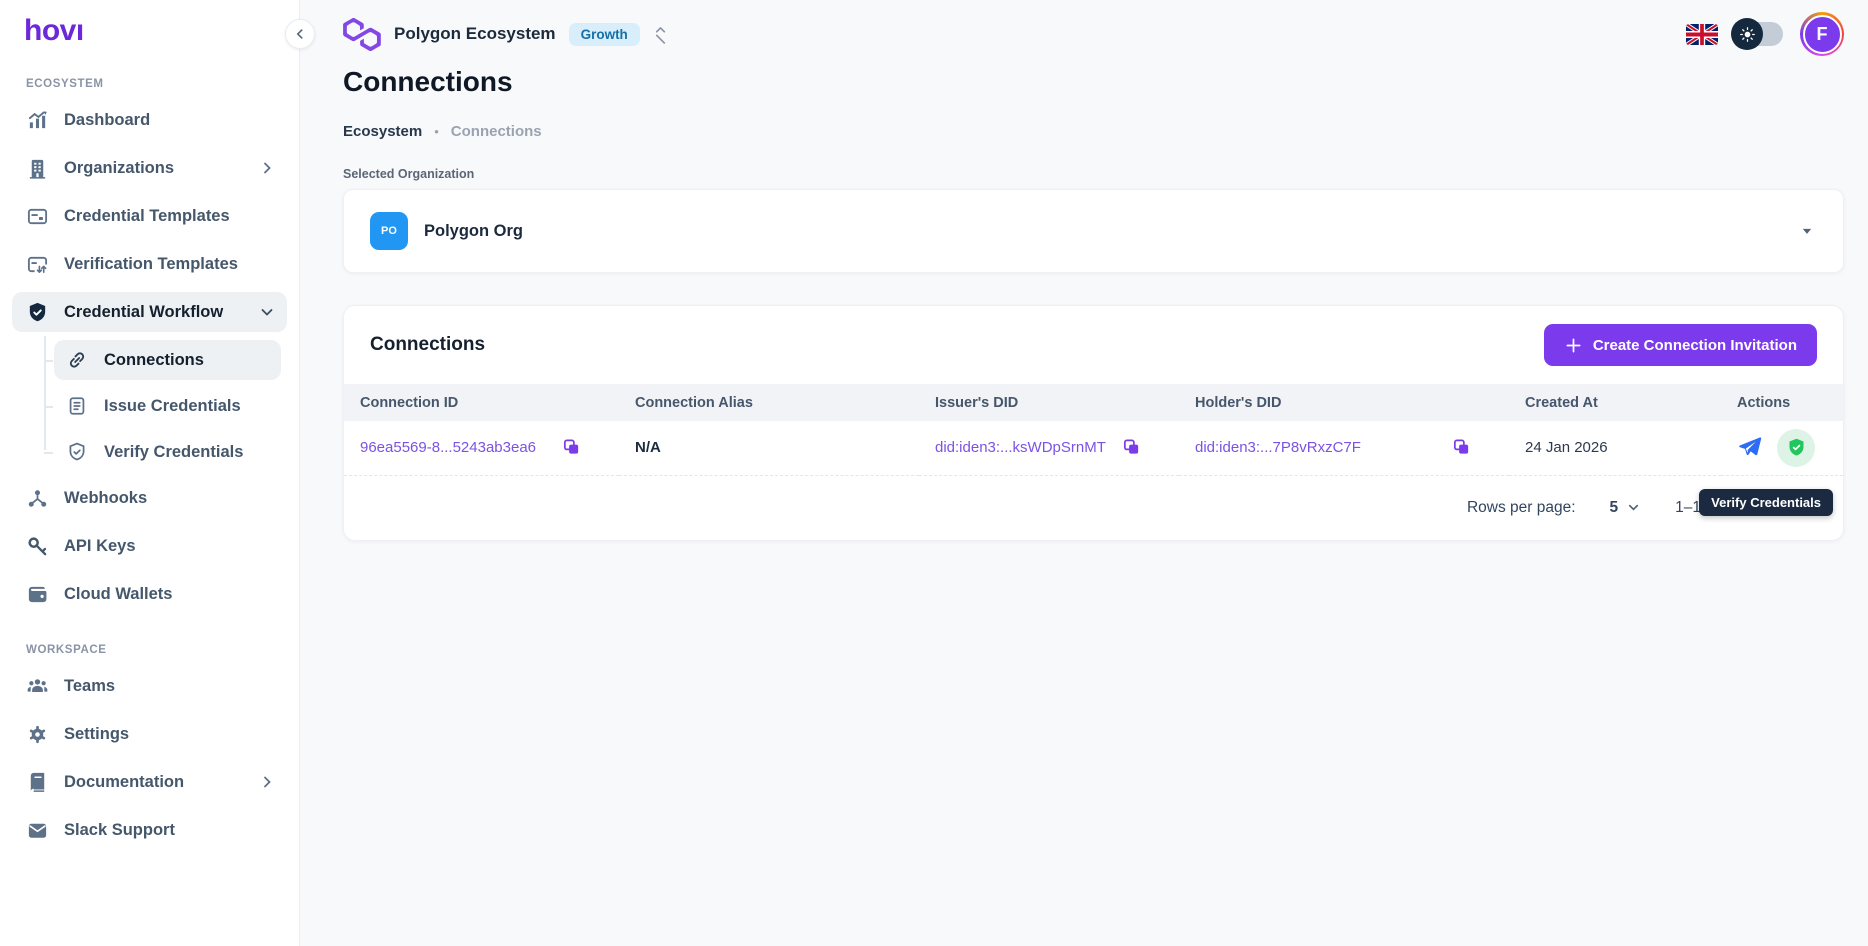 This screenshot has height=946, width=1868. I want to click on verification-templates-icon, so click(37, 264).